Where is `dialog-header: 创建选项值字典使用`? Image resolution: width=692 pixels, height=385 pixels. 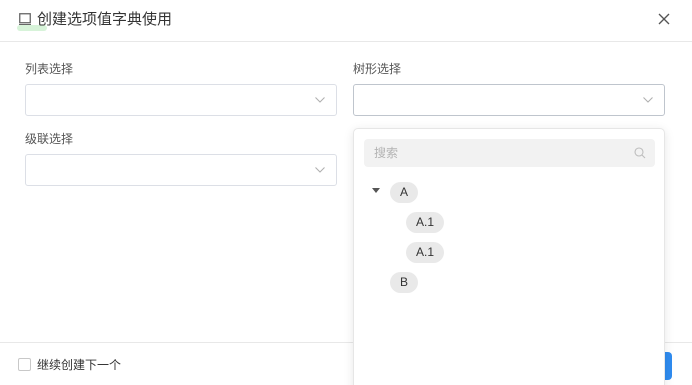 dialog-header: 创建选项值字典使用 is located at coordinates (346, 21).